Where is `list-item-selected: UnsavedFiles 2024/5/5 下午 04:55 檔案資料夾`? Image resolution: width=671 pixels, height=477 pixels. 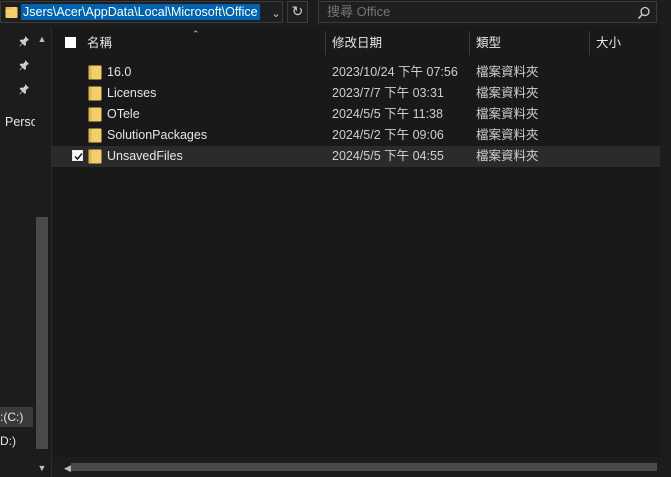
list-item-selected: UnsavedFiles 2024/5/5 下午 04:55 檔案資料夾 is located at coordinates (358, 156).